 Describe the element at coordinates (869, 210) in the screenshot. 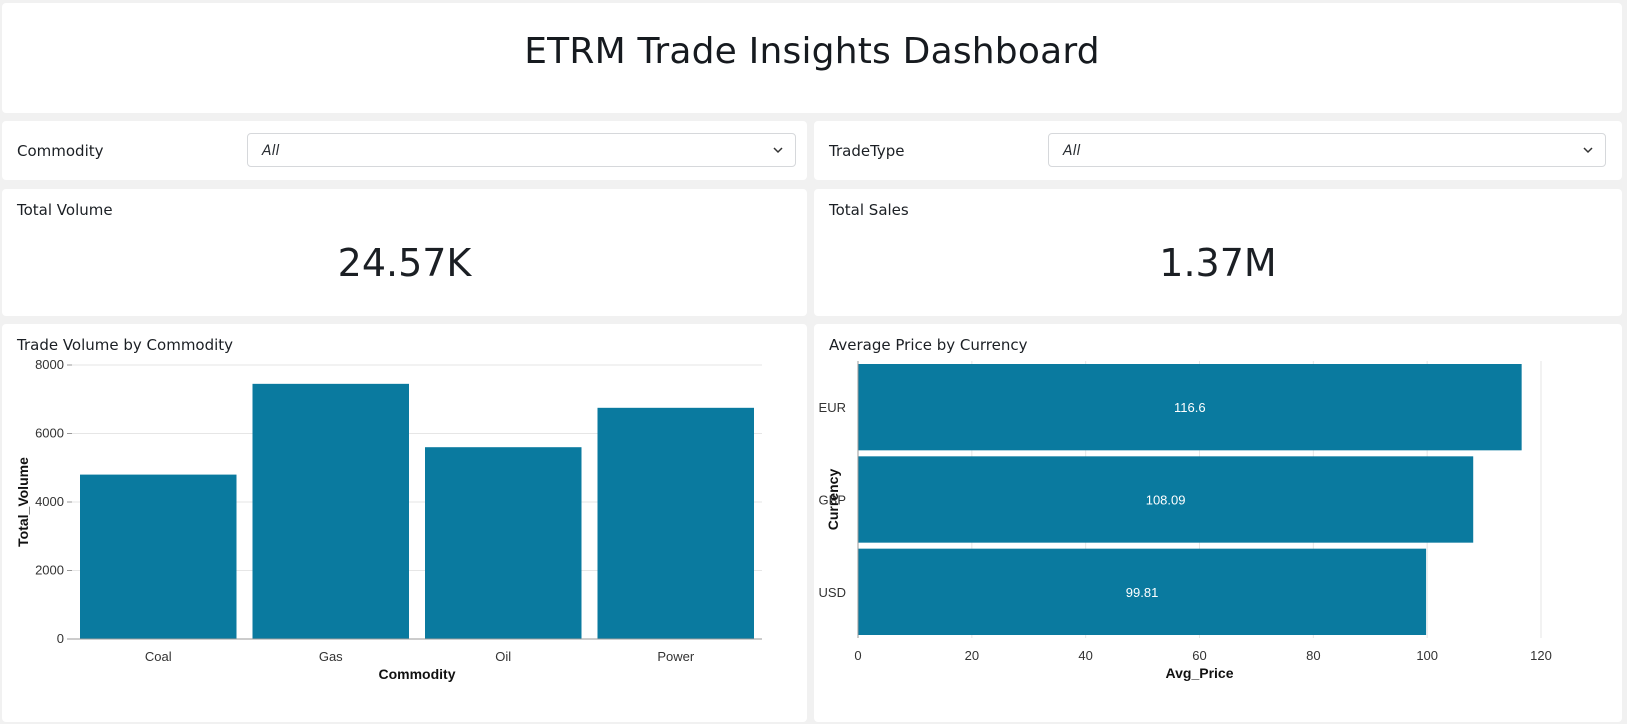

I see `total-sales-label: Total Sales` at that location.